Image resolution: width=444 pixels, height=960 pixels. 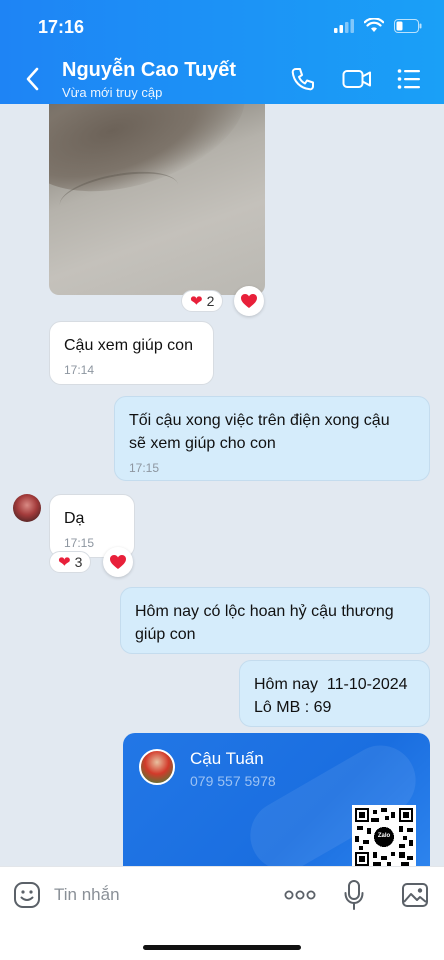 What do you see at coordinates (112, 92) in the screenshot?
I see `contact-status: Vừa mới truy cập` at bounding box center [112, 92].